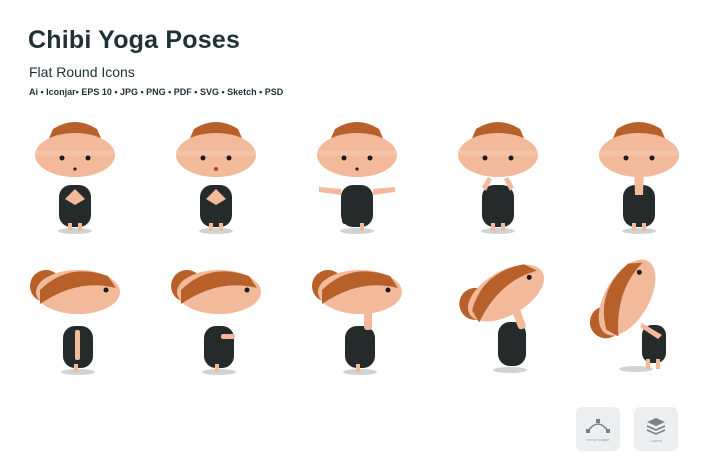 Image resolution: width=710 pixels, height=473 pixels. What do you see at coordinates (498, 178) in the screenshot?
I see `pose-front-arms-up` at bounding box center [498, 178].